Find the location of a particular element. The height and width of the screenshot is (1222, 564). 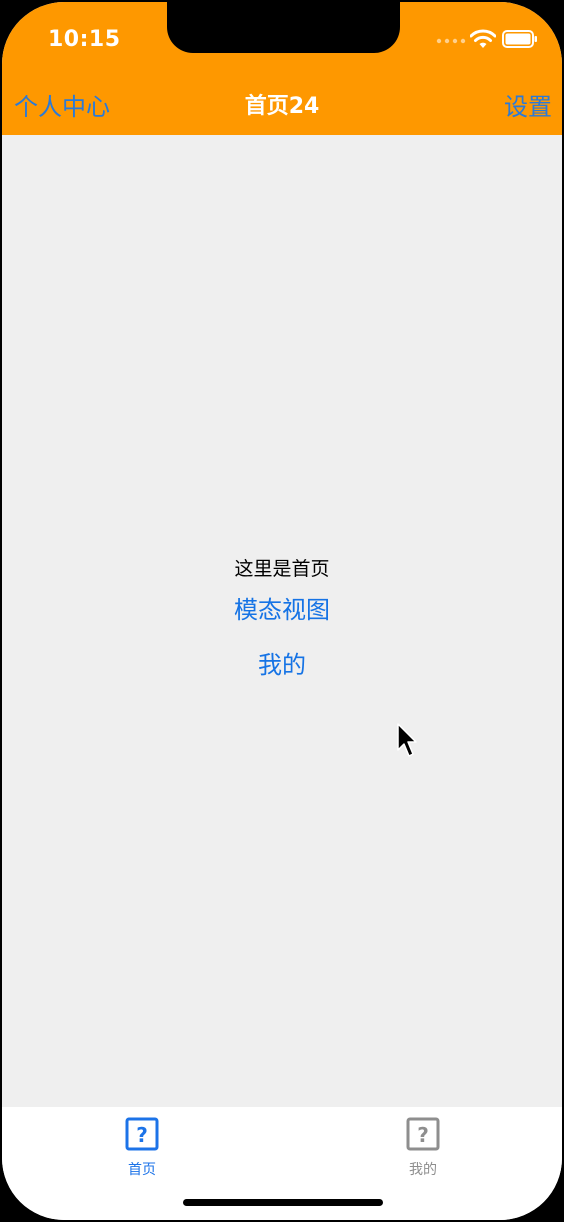

home-indicator is located at coordinates (283, 1202).